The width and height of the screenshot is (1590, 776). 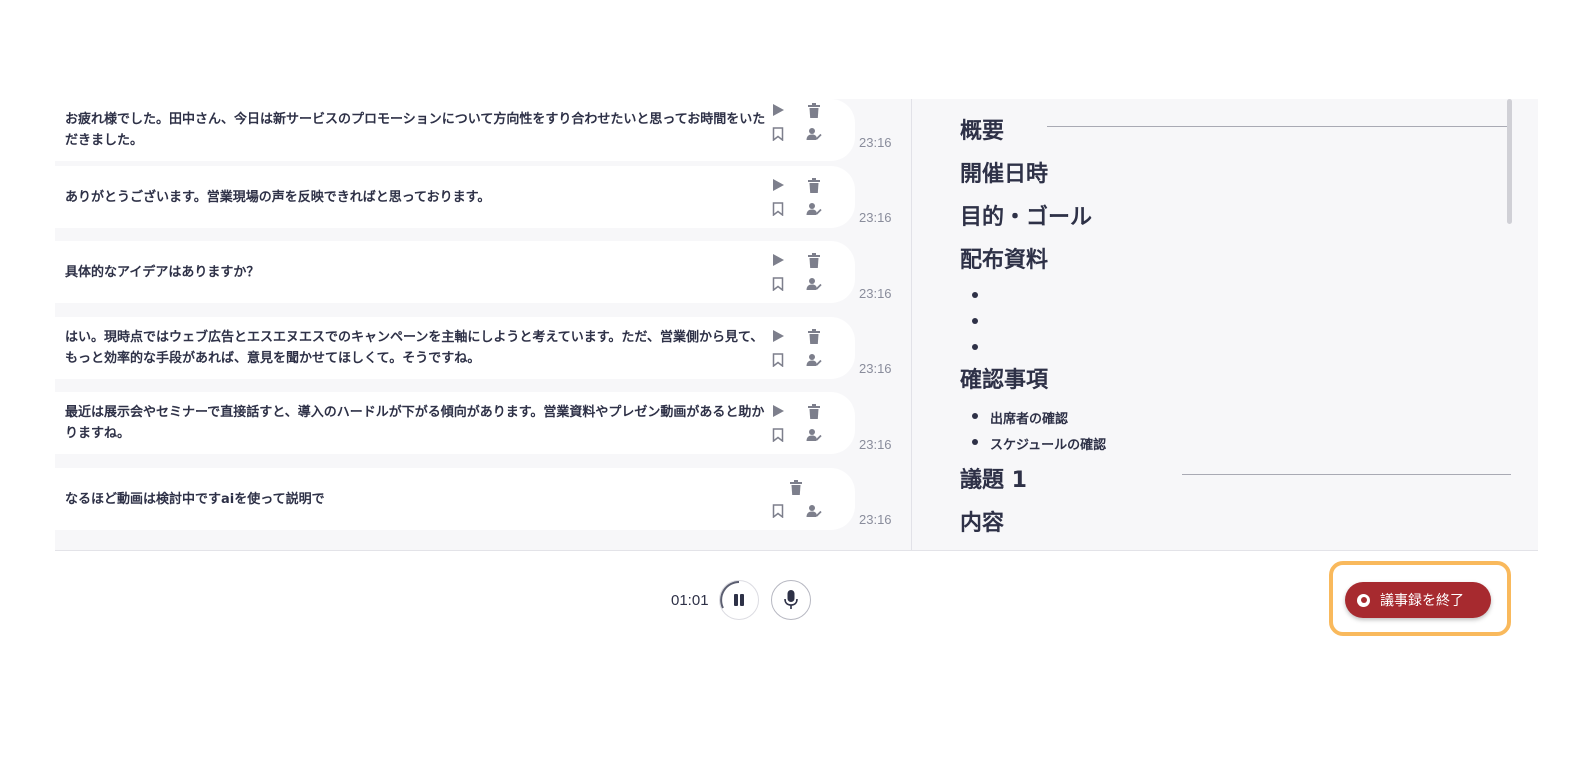 I want to click on end-minutes-button: 議事録を終了, so click(x=1418, y=600).